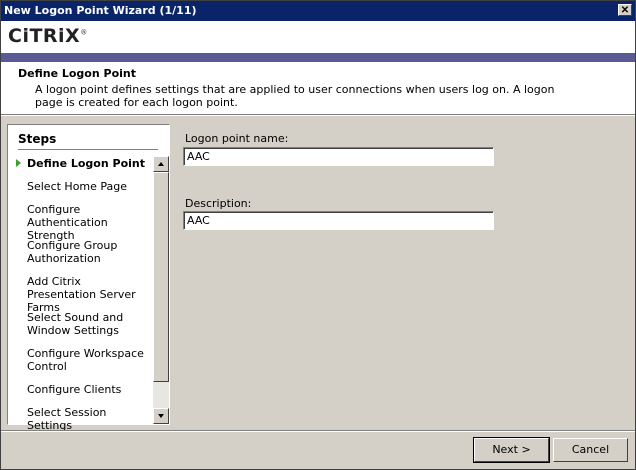  What do you see at coordinates (77, 73) in the screenshot?
I see `page-title: Define Logon Point` at bounding box center [77, 73].